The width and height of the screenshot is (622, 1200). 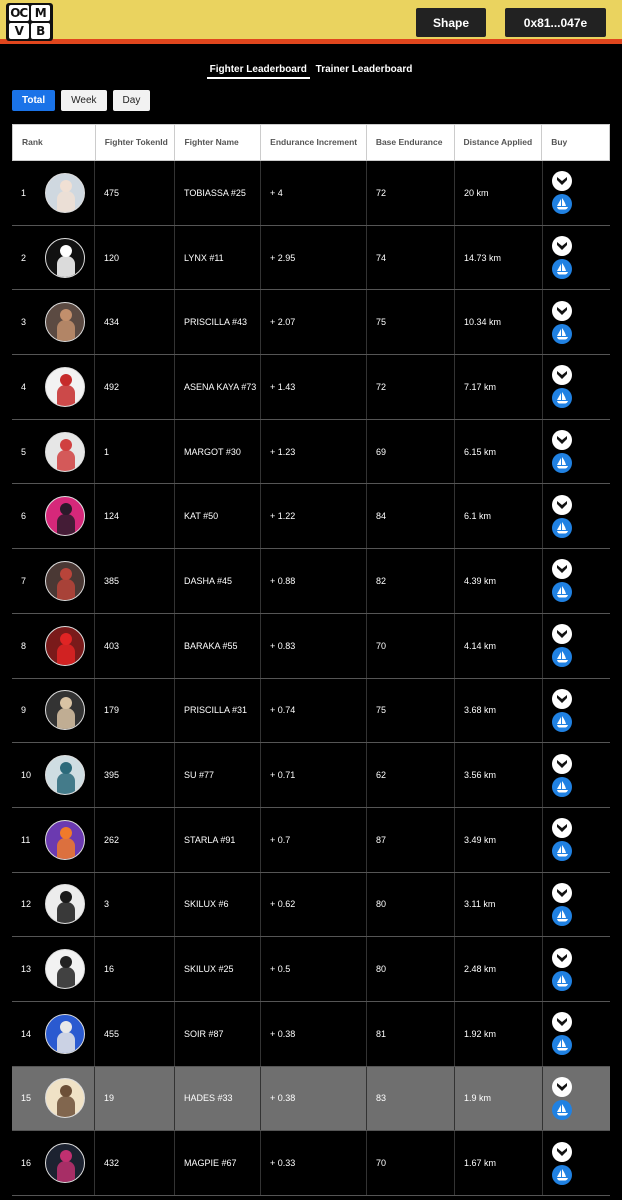 I want to click on table-row: 10 395 SU #77 + 0.71 62 3.56 km, so click(x=311, y=775).